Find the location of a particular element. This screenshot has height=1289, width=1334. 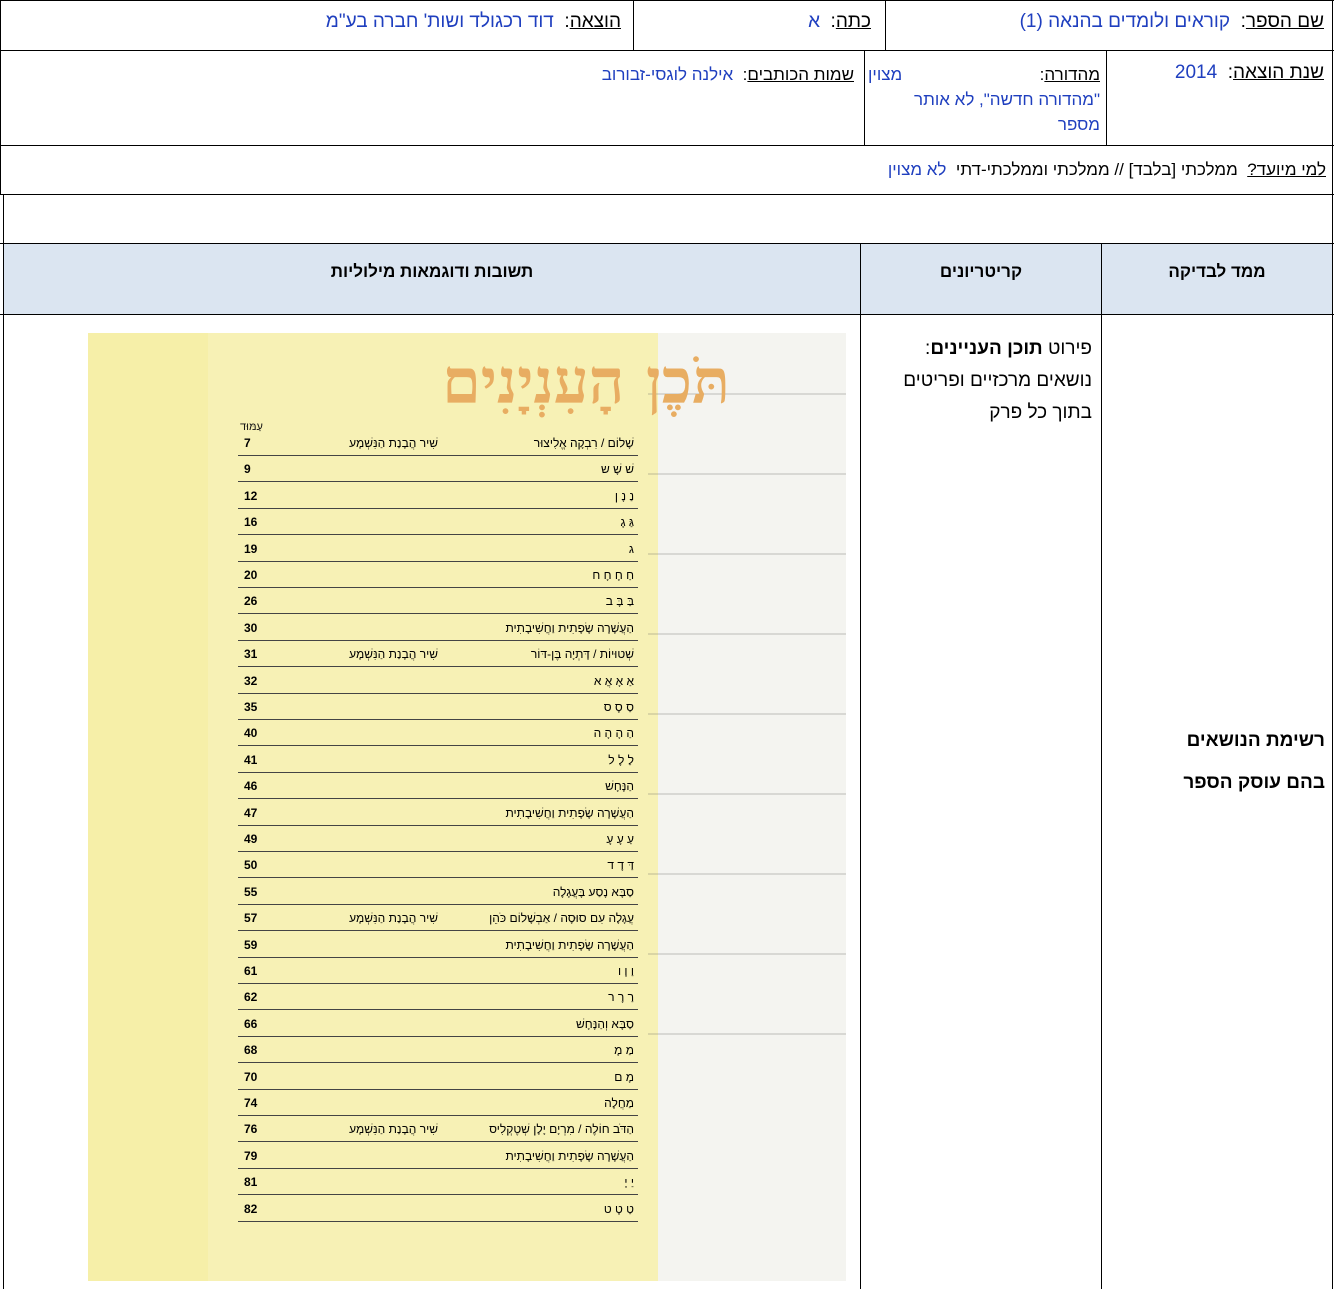

publisher-value: דוד רכגולד ושות' חברה בע"מ is located at coordinates (439, 21).